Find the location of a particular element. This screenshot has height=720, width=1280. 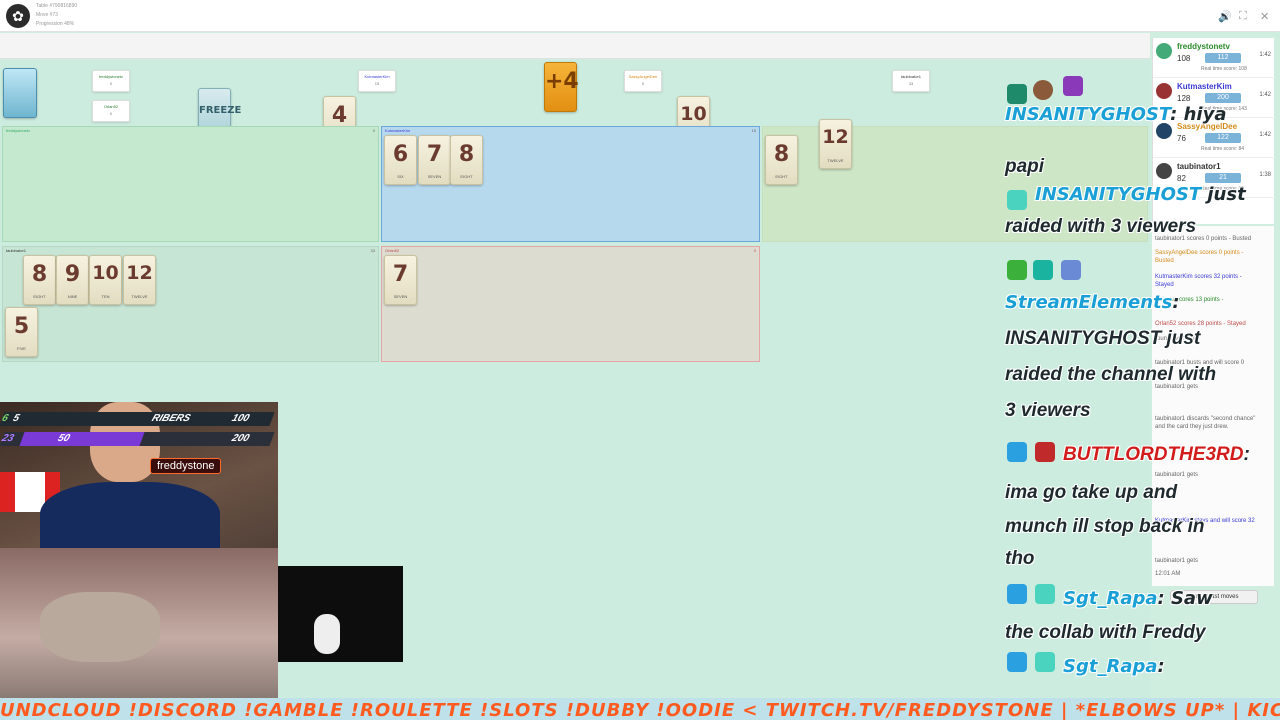

card-plus4: +4 is located at coordinates (561, 87).